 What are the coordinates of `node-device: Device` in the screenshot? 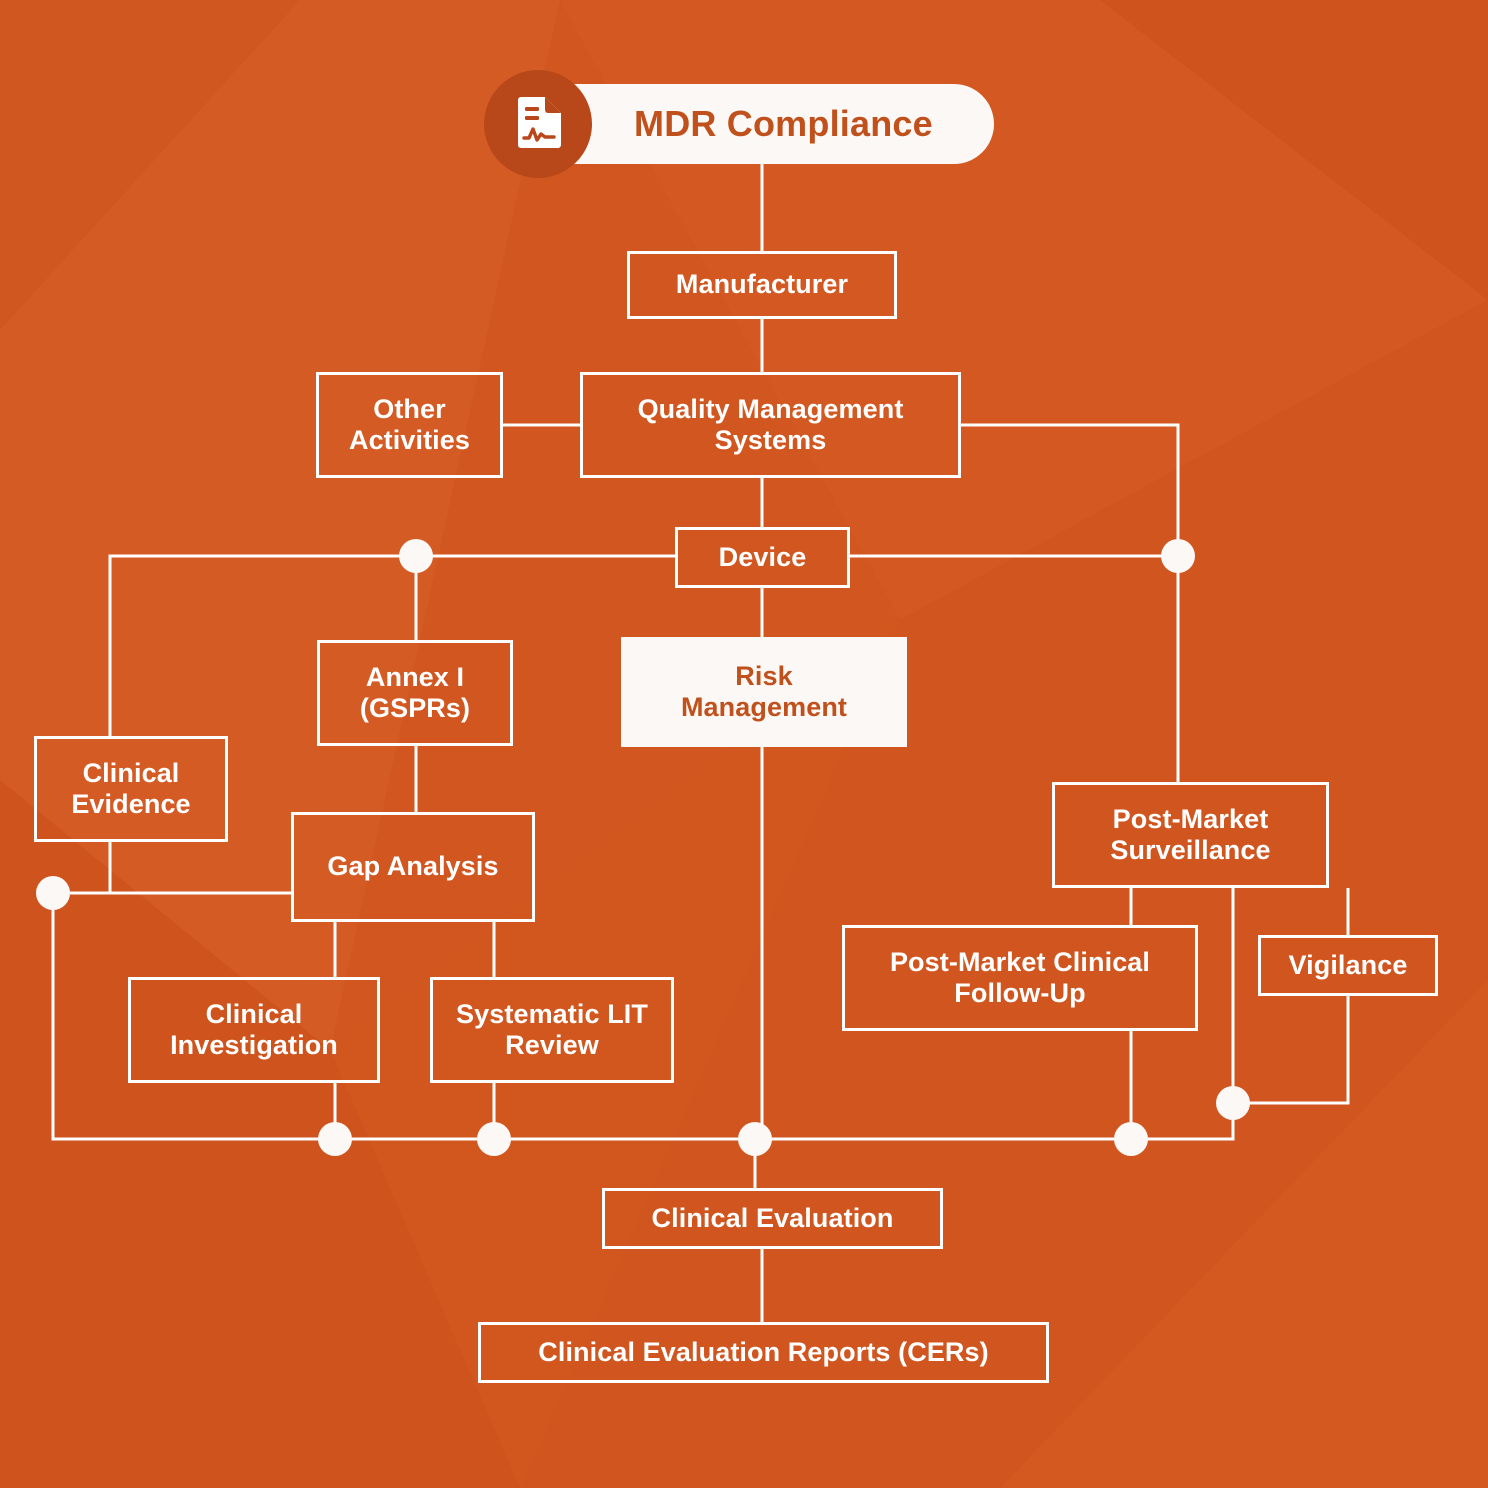 It's located at (762, 557).